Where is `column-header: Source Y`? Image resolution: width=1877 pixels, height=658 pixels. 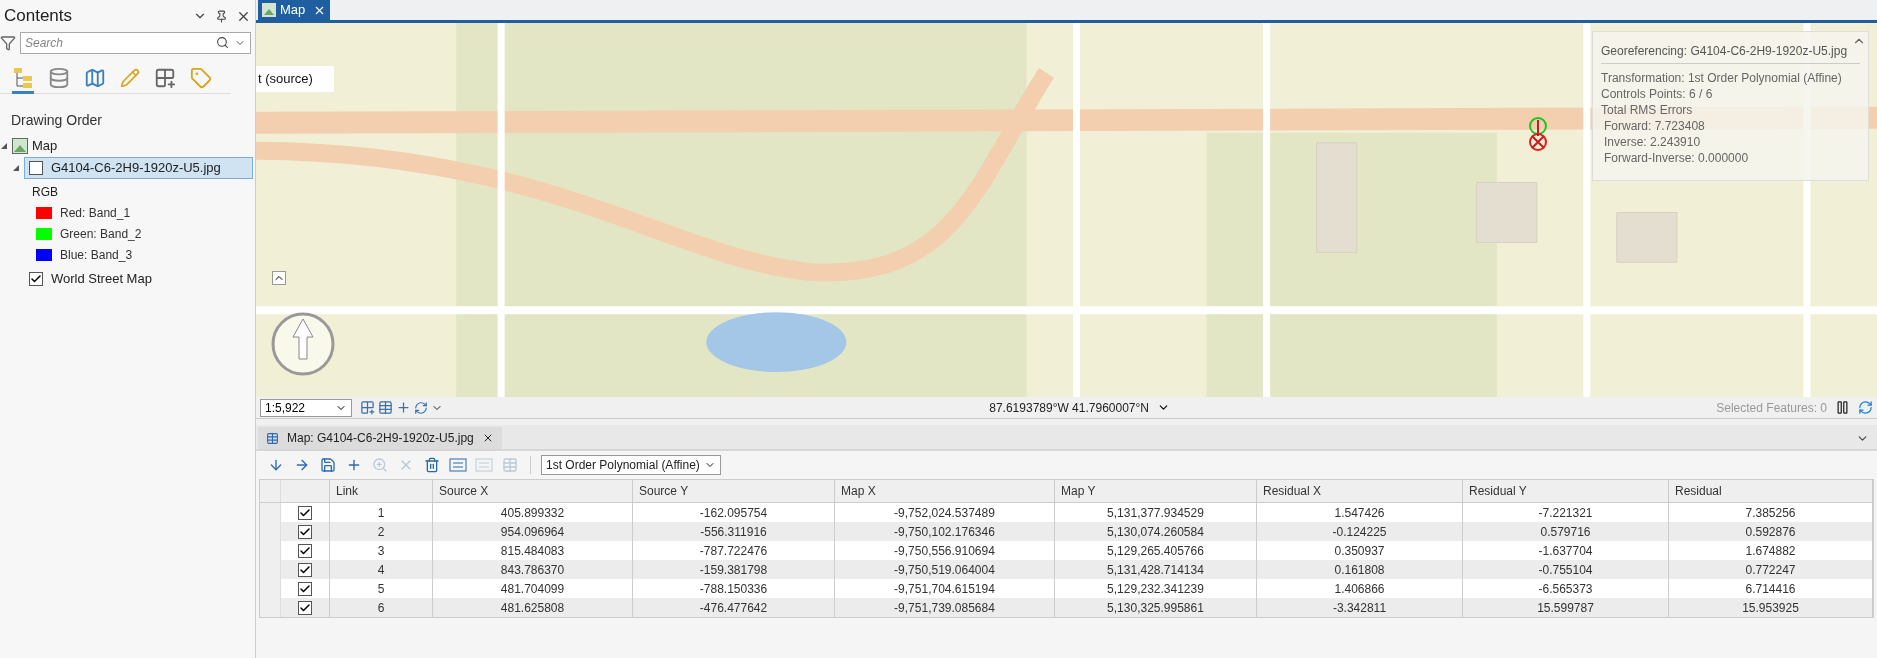
column-header: Source Y is located at coordinates (734, 491).